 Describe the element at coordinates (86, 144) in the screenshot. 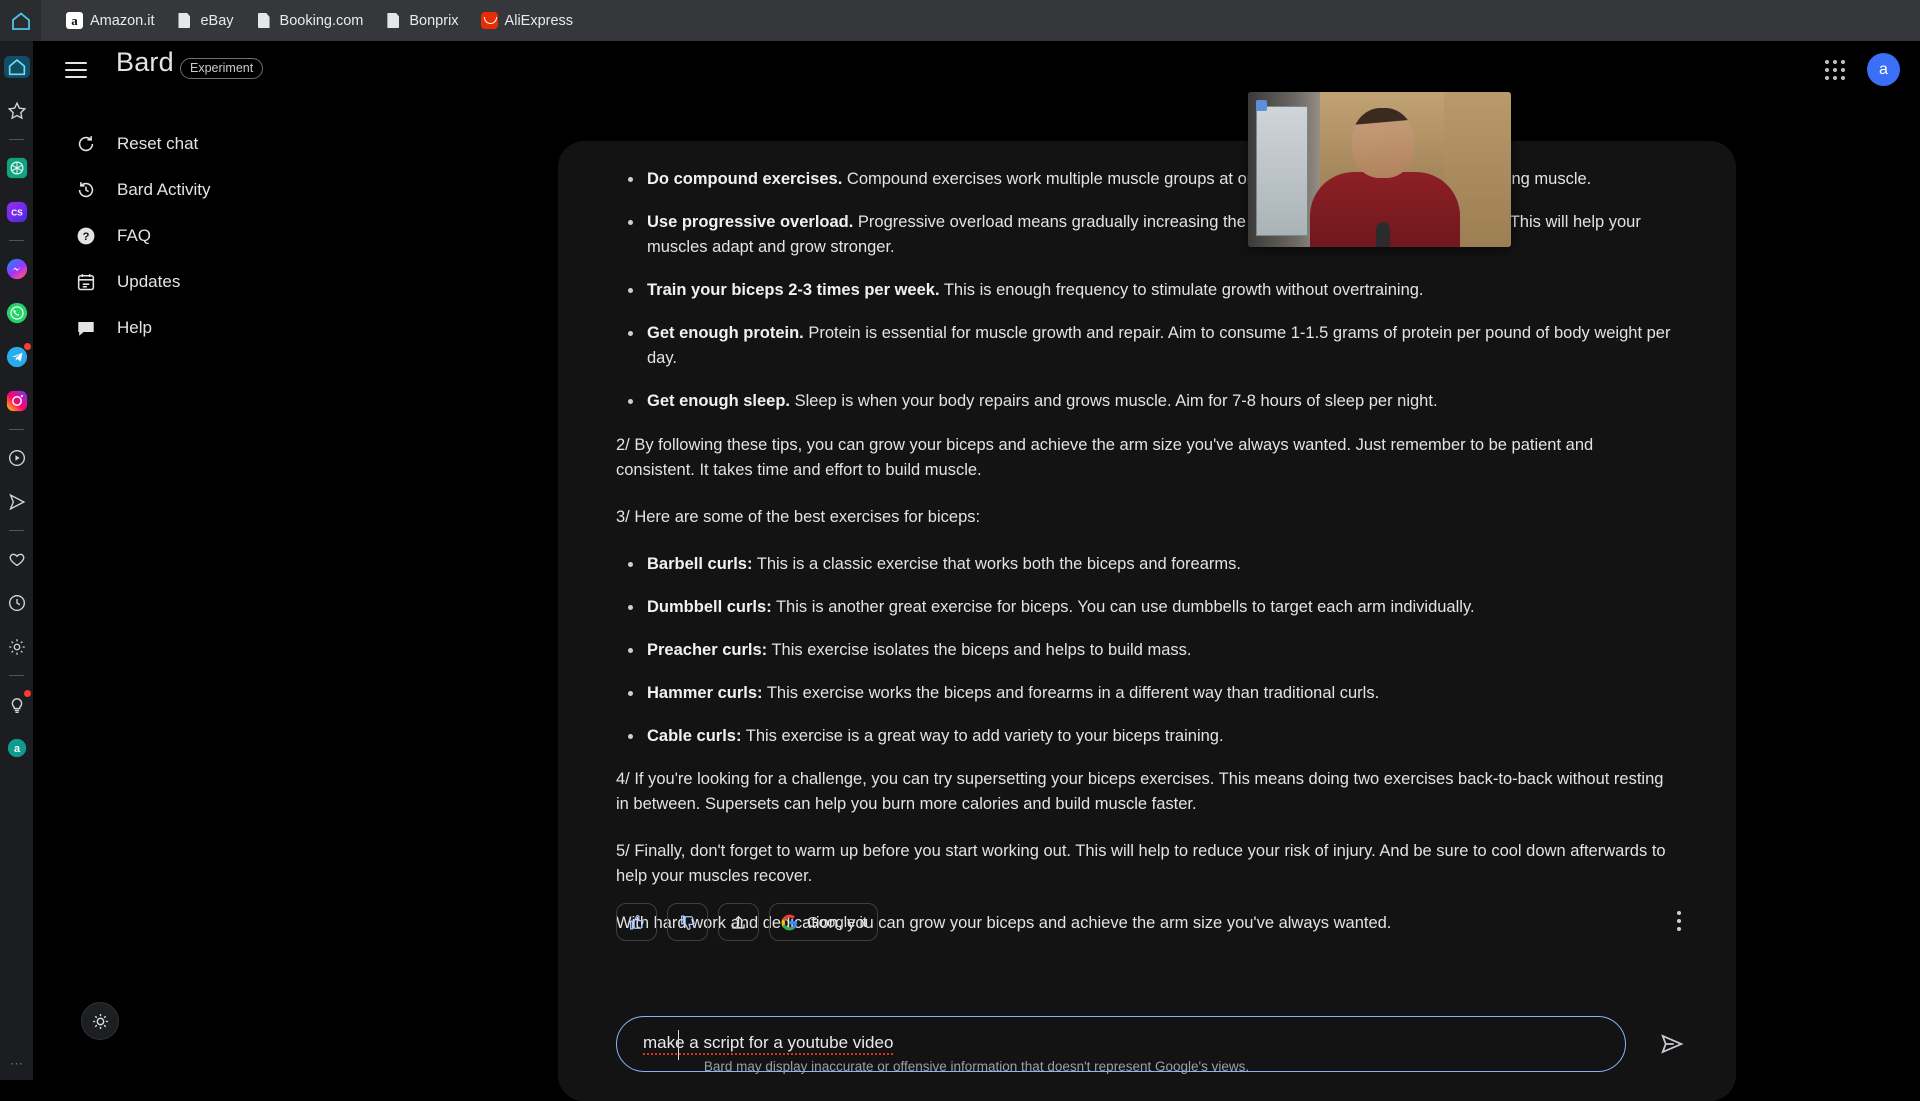

I see `reset-icon` at that location.